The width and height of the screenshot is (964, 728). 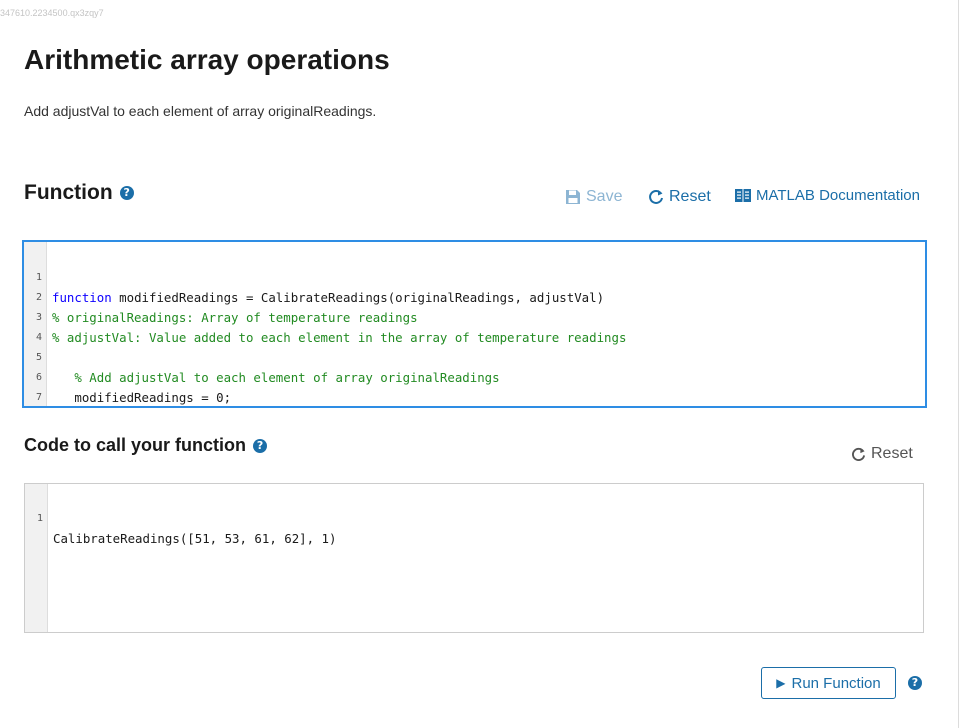 I want to click on code-line: 4, so click(x=474, y=325).